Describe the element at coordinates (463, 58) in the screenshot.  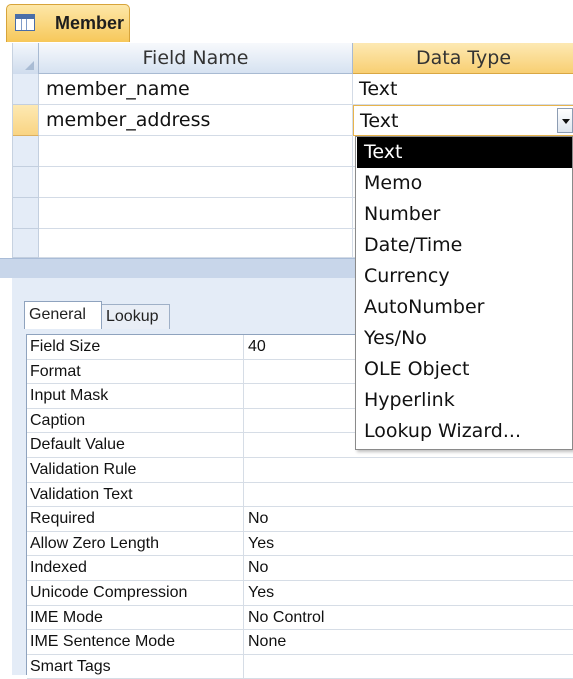
I see `column-header-data-type: Data Type` at that location.